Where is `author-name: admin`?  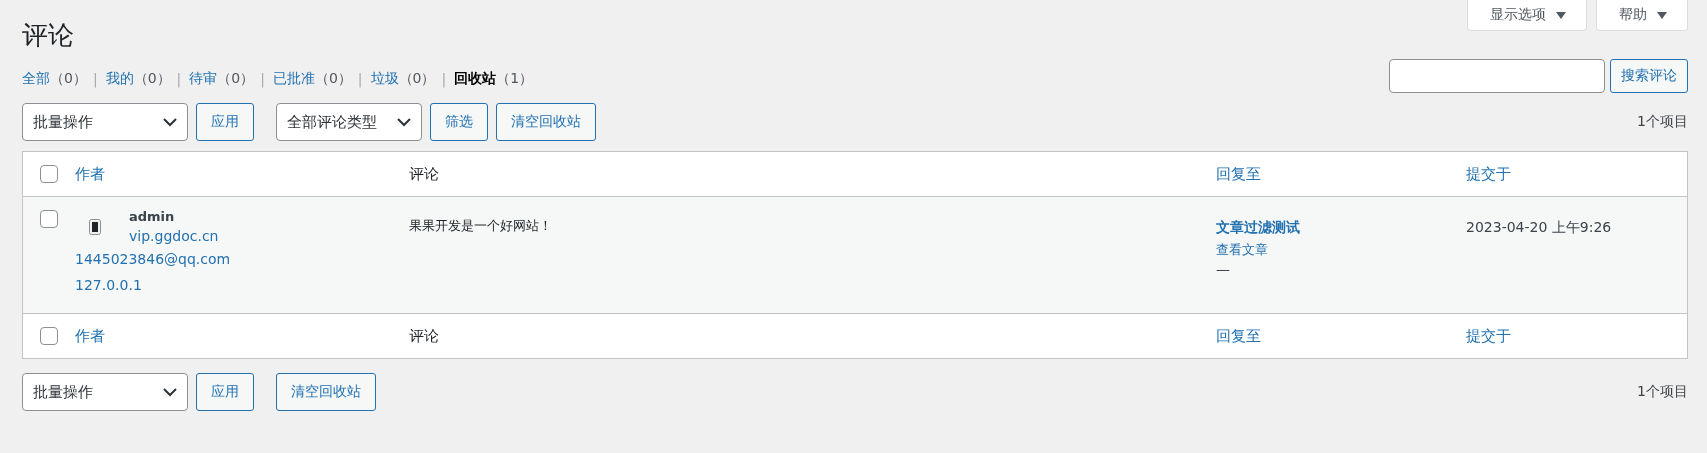 author-name: admin is located at coordinates (152, 216).